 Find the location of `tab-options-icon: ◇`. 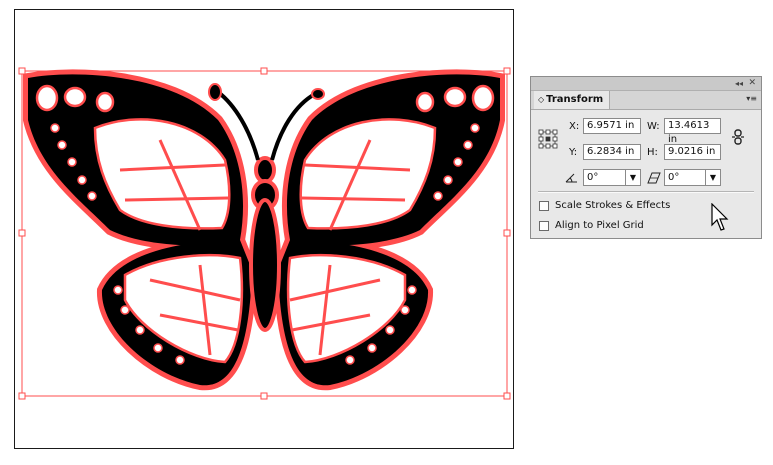

tab-options-icon: ◇ is located at coordinates (541, 99).